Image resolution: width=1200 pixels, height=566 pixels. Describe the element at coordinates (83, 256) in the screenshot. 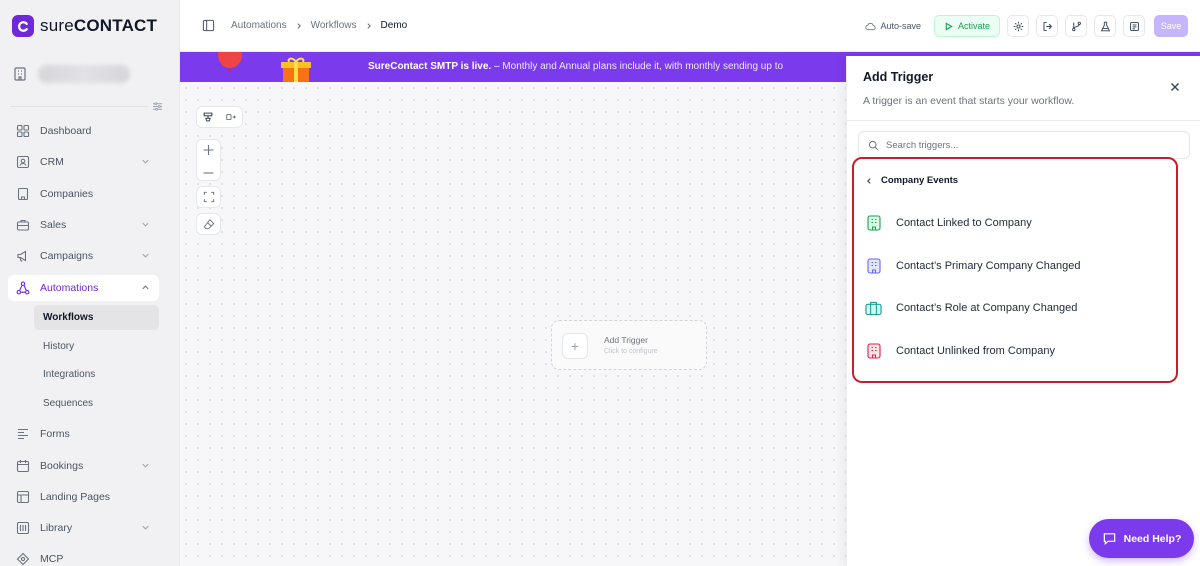

I see `sidebar-item-campaigns: Campaigns` at that location.